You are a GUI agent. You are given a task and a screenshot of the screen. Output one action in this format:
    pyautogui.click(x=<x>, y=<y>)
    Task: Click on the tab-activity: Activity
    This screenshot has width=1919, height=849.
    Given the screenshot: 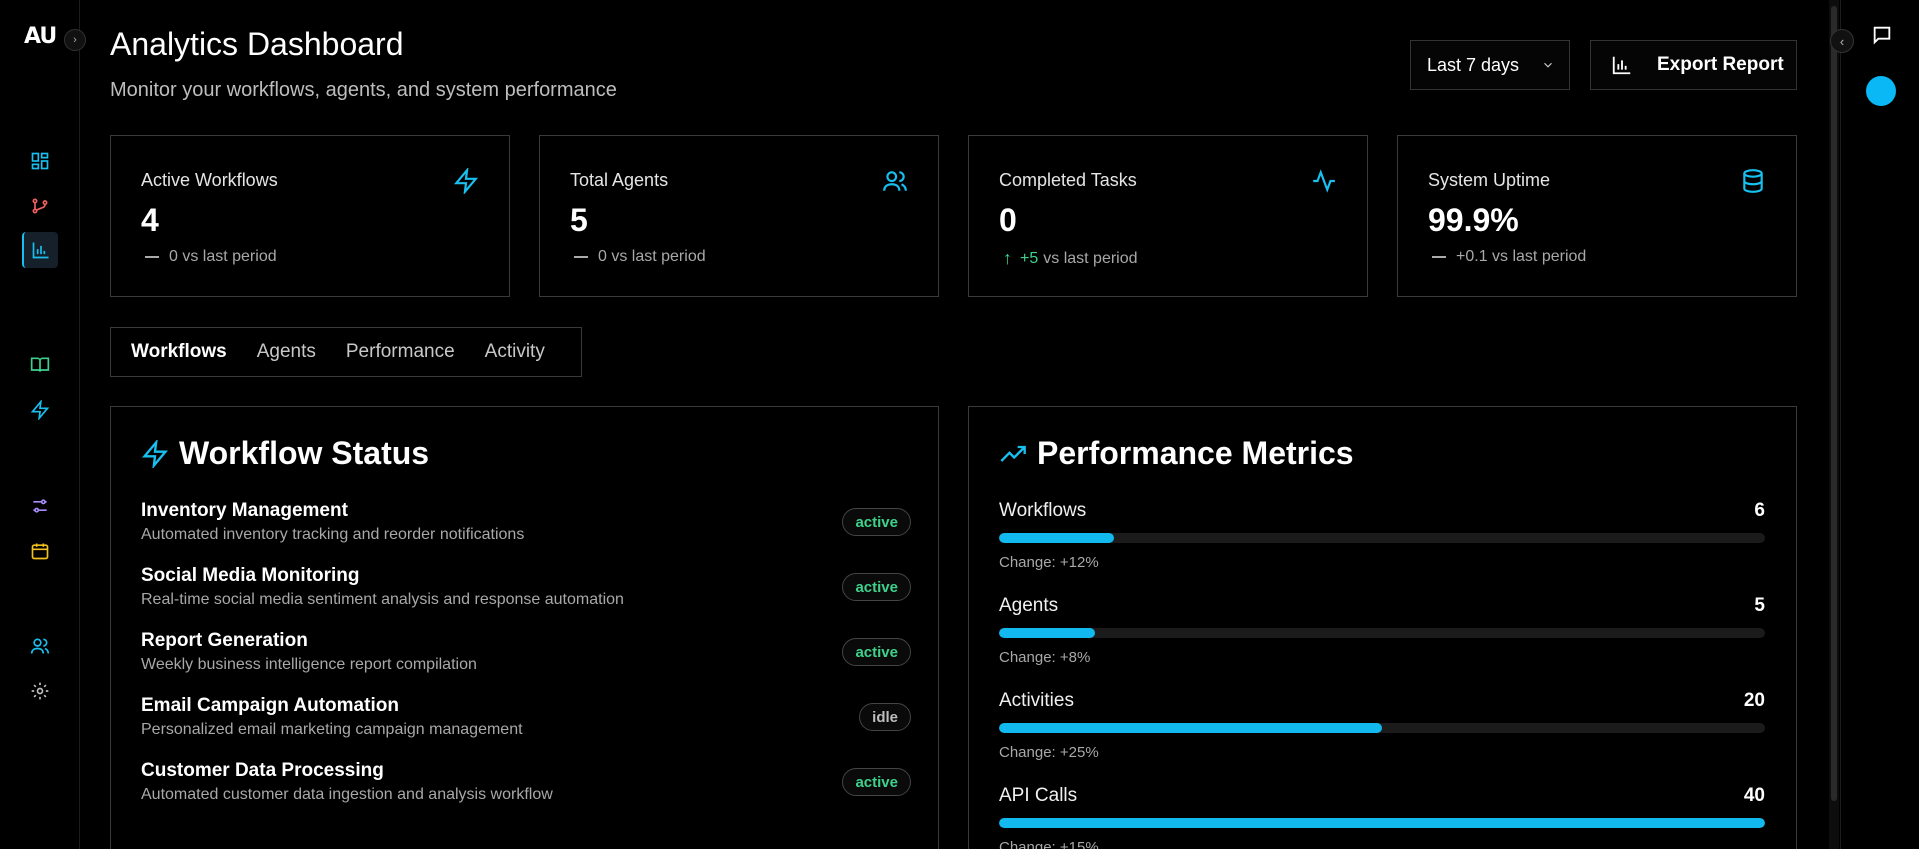 What is the action you would take?
    pyautogui.click(x=515, y=352)
    